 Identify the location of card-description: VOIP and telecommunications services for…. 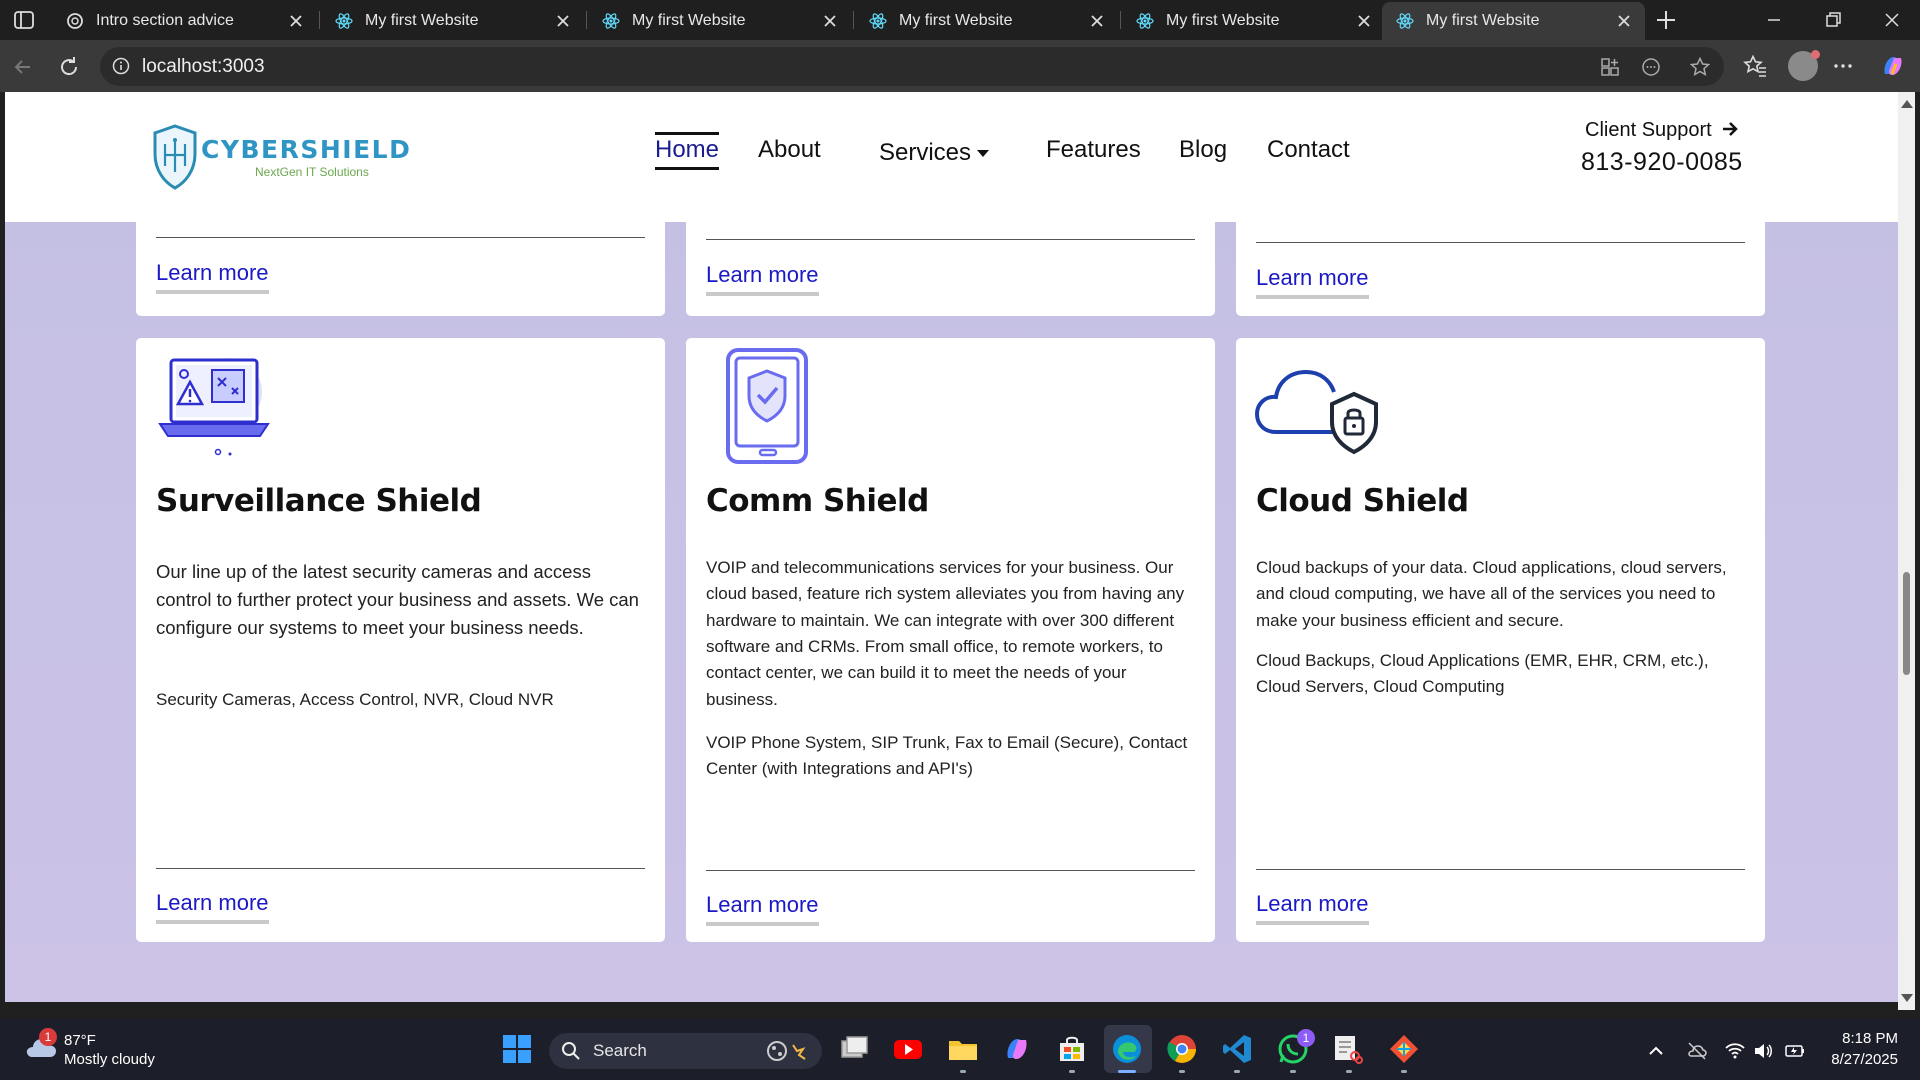
(945, 633).